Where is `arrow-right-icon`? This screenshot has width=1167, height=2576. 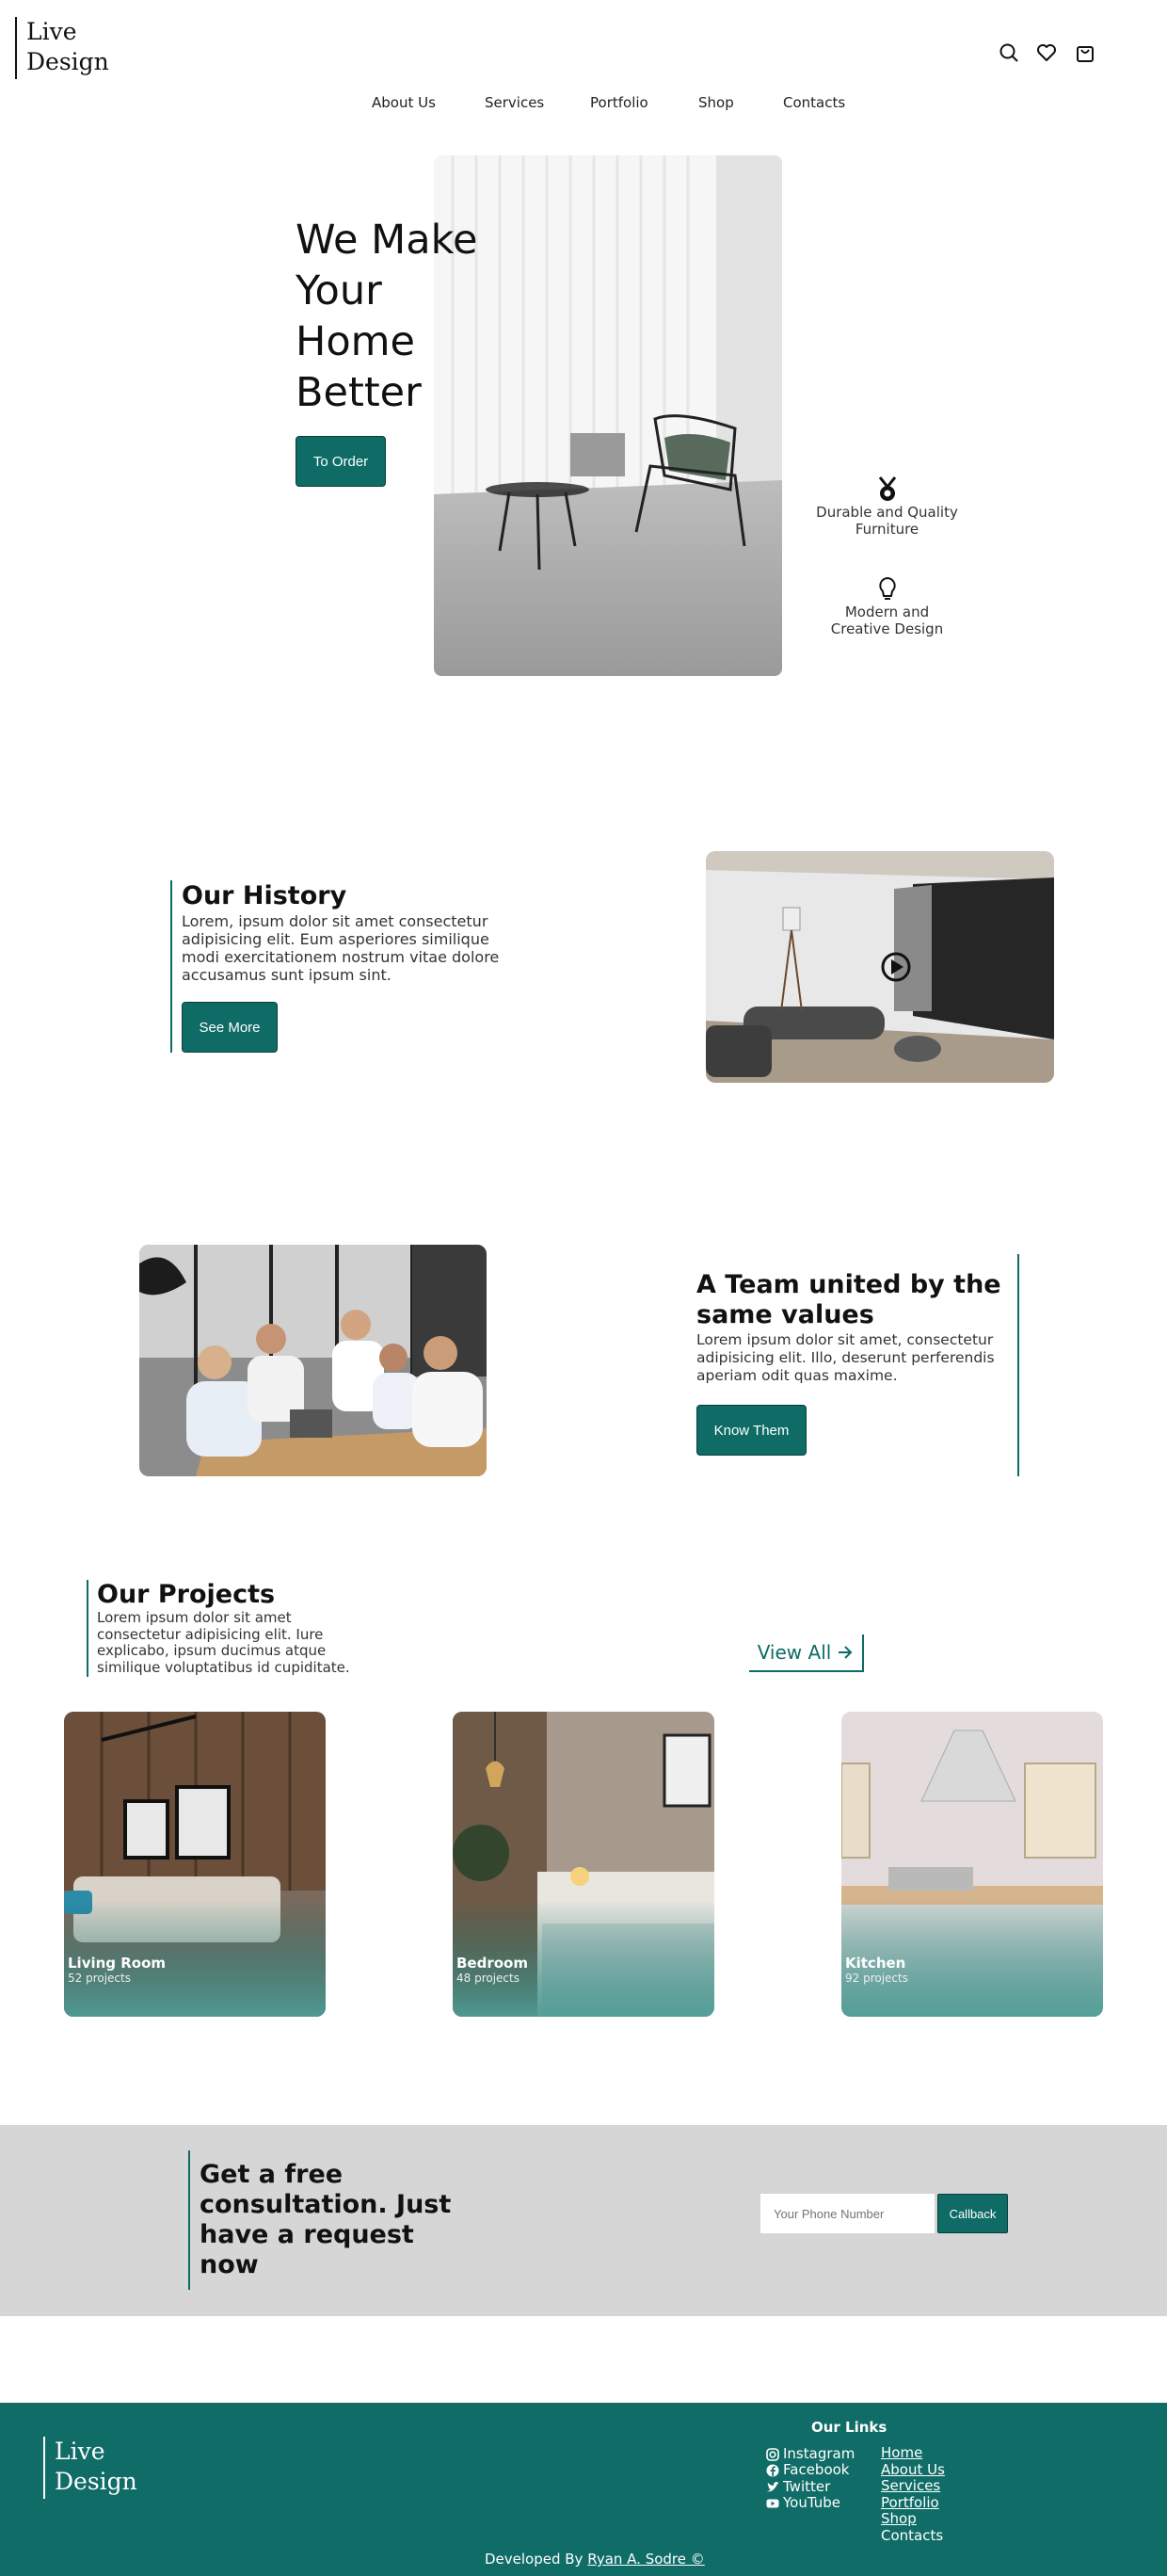
arrow-right-icon is located at coordinates (845, 1652).